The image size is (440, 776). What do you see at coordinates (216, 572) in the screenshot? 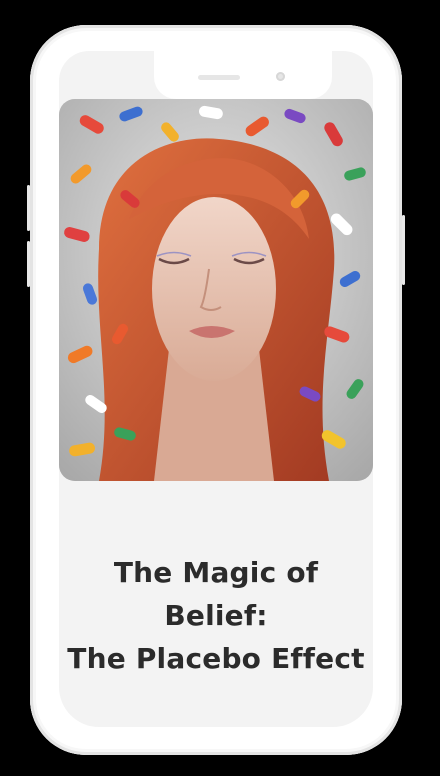
I see `title-line: The Magic of` at bounding box center [216, 572].